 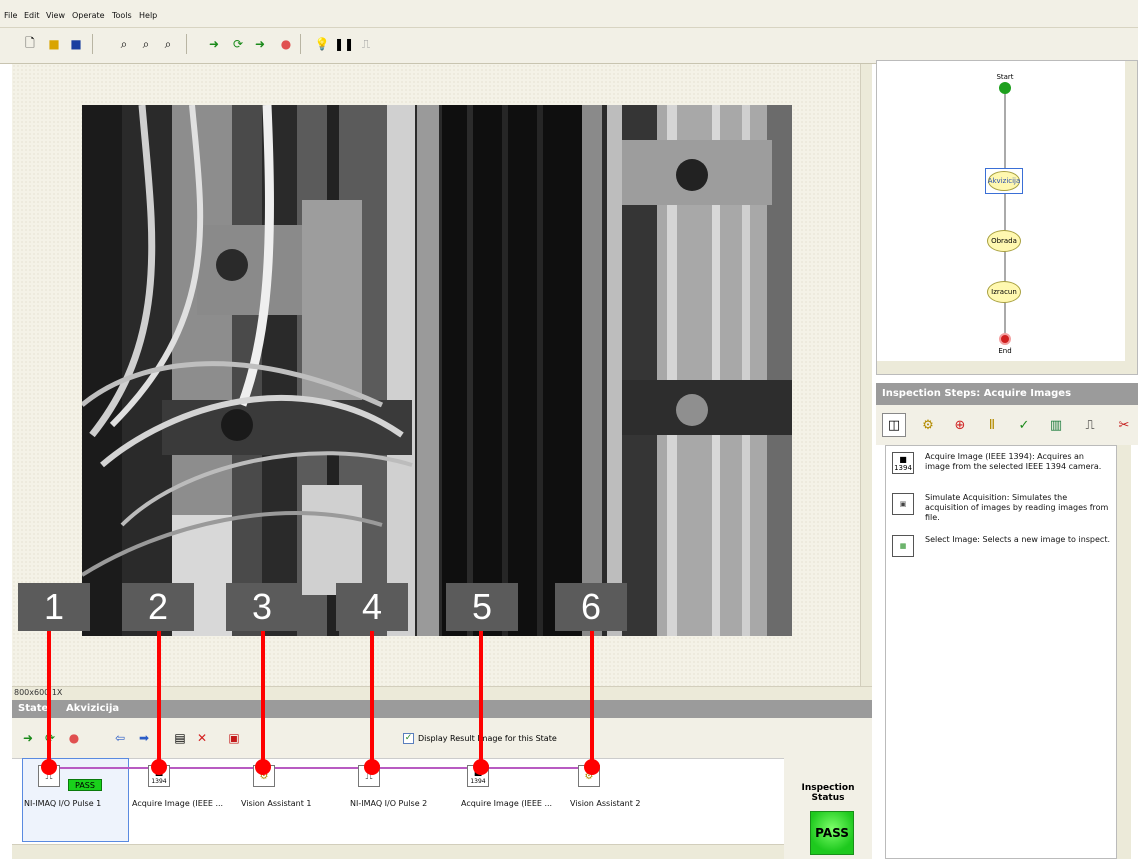 What do you see at coordinates (76, 44) in the screenshot?
I see `save-icon: ■` at bounding box center [76, 44].